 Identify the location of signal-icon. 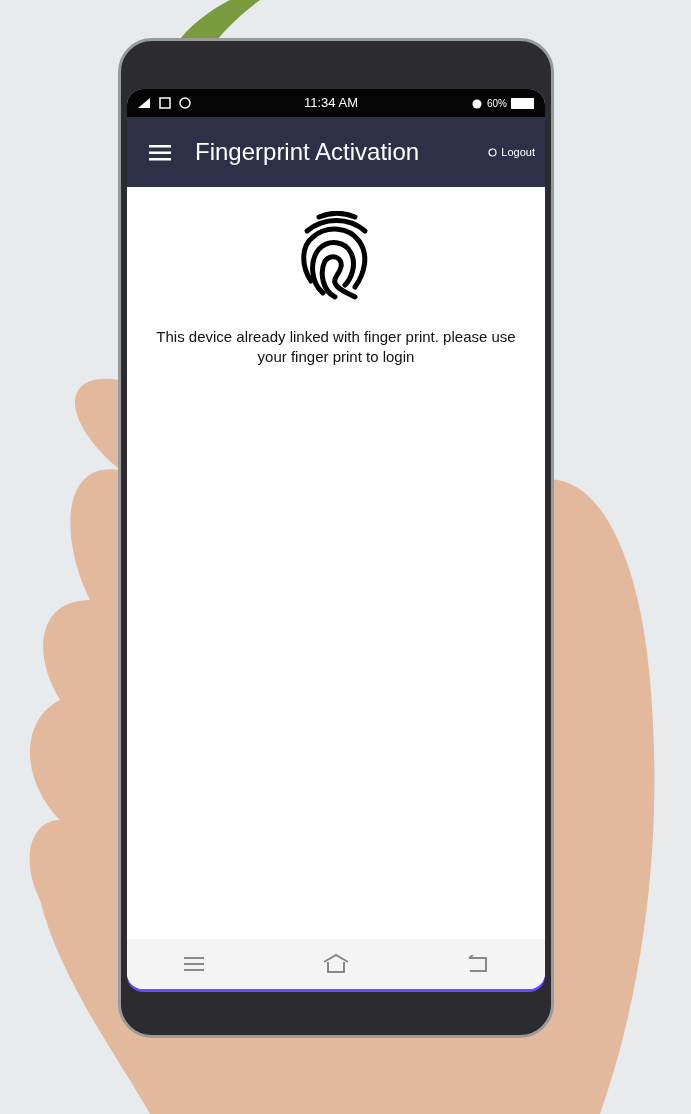
(144, 103).